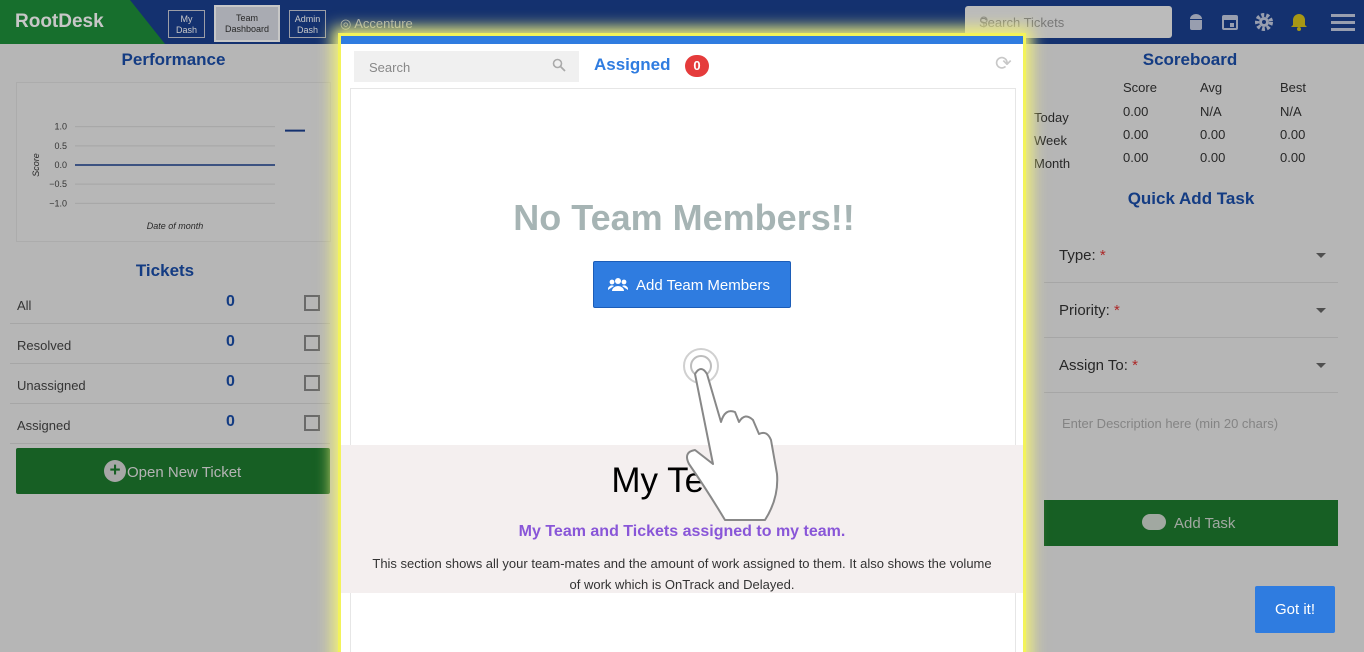  I want to click on search-icon, so click(559, 65).